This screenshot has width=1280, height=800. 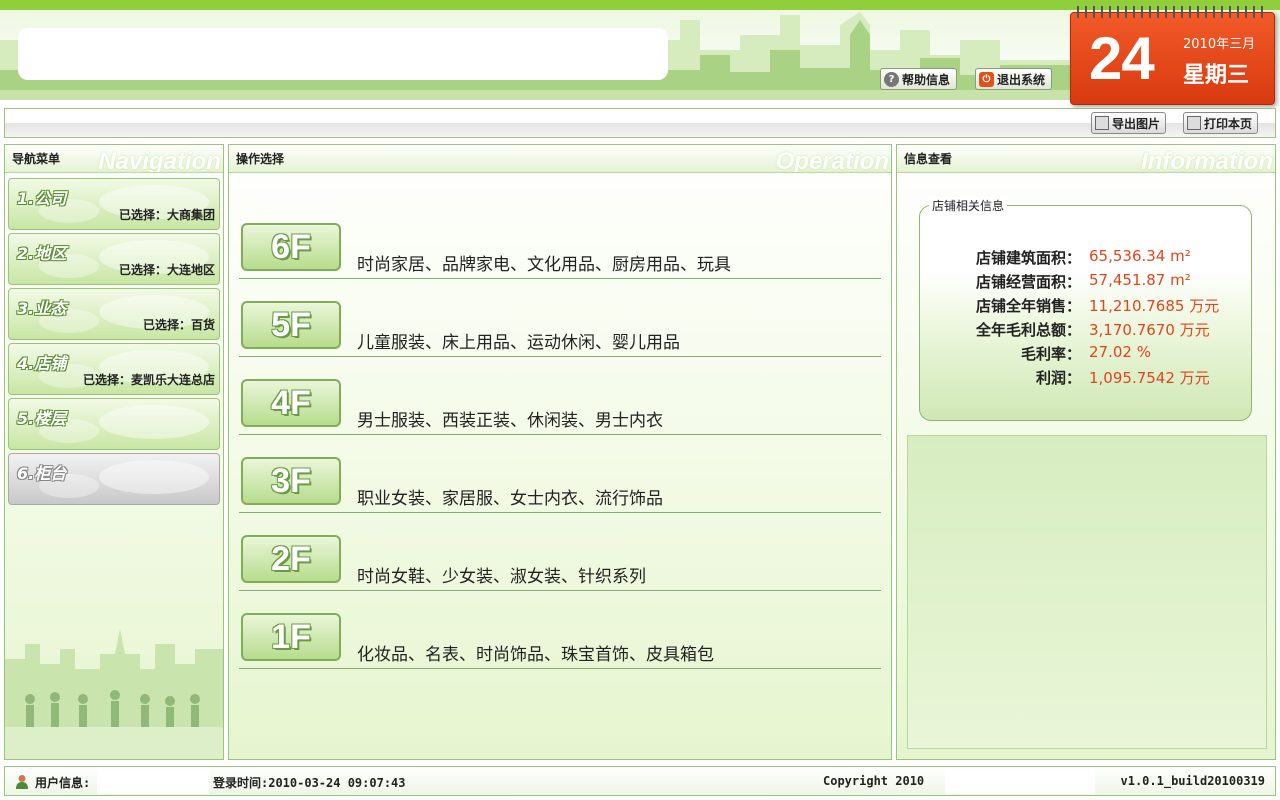 What do you see at coordinates (166, 270) in the screenshot?
I see `nav-item-selection: 已选择：大连地区` at bounding box center [166, 270].